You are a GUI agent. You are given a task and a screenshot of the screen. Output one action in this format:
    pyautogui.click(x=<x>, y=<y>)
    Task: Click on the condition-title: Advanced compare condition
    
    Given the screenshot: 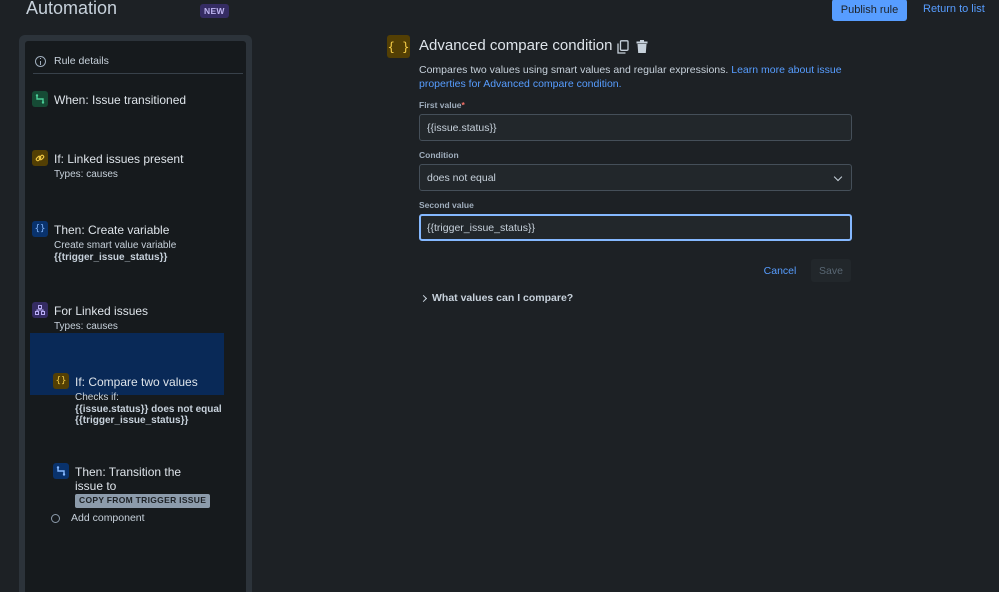 What is the action you would take?
    pyautogui.click(x=515, y=45)
    